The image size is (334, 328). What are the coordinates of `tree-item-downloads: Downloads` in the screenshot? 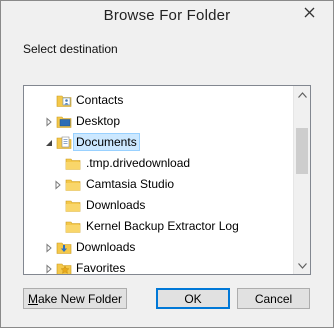 It's located at (158, 247).